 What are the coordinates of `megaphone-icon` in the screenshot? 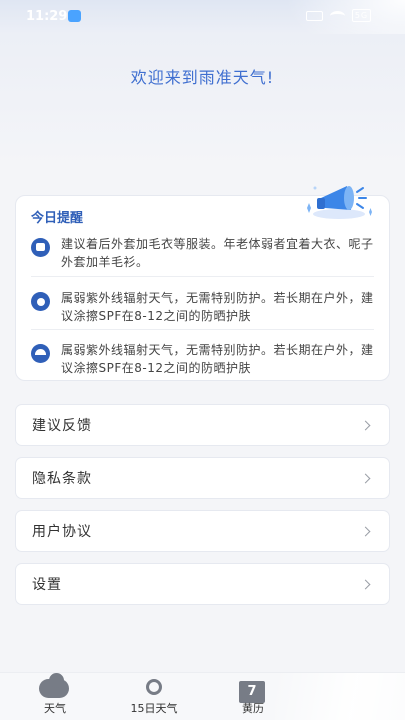 It's located at (339, 202).